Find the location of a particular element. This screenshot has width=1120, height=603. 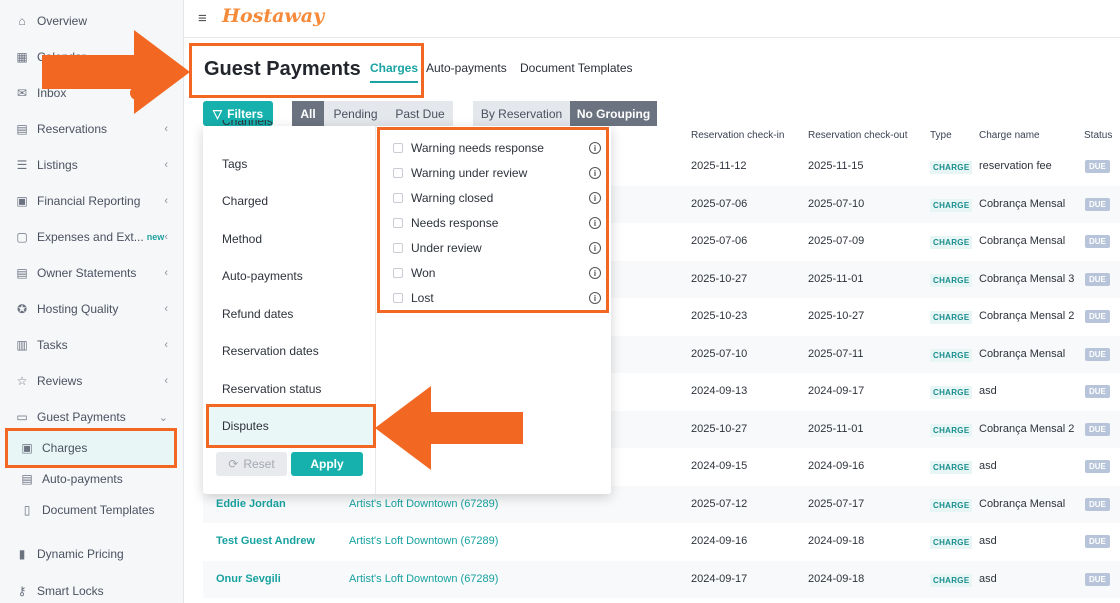

column-header-charge-name: Charge name is located at coordinates (1009, 135).